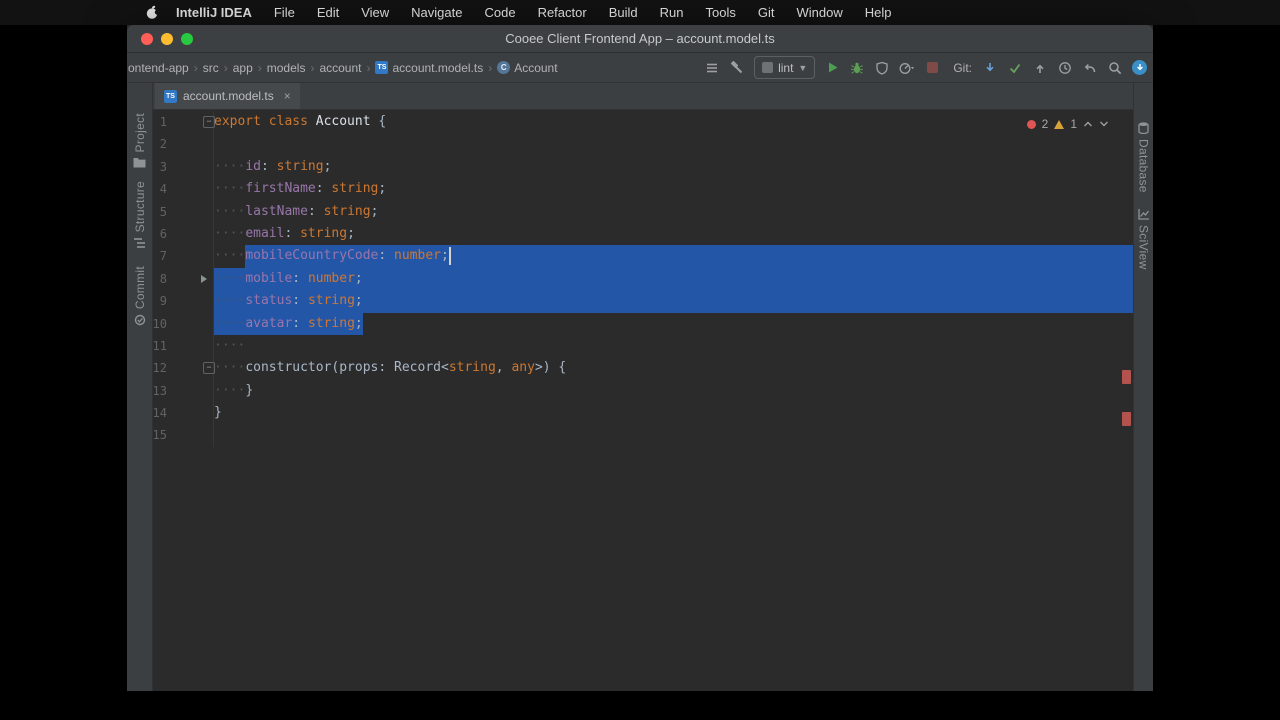  Describe the element at coordinates (436, 12) in the screenshot. I see `menu-item-navigate: Navigate` at that location.